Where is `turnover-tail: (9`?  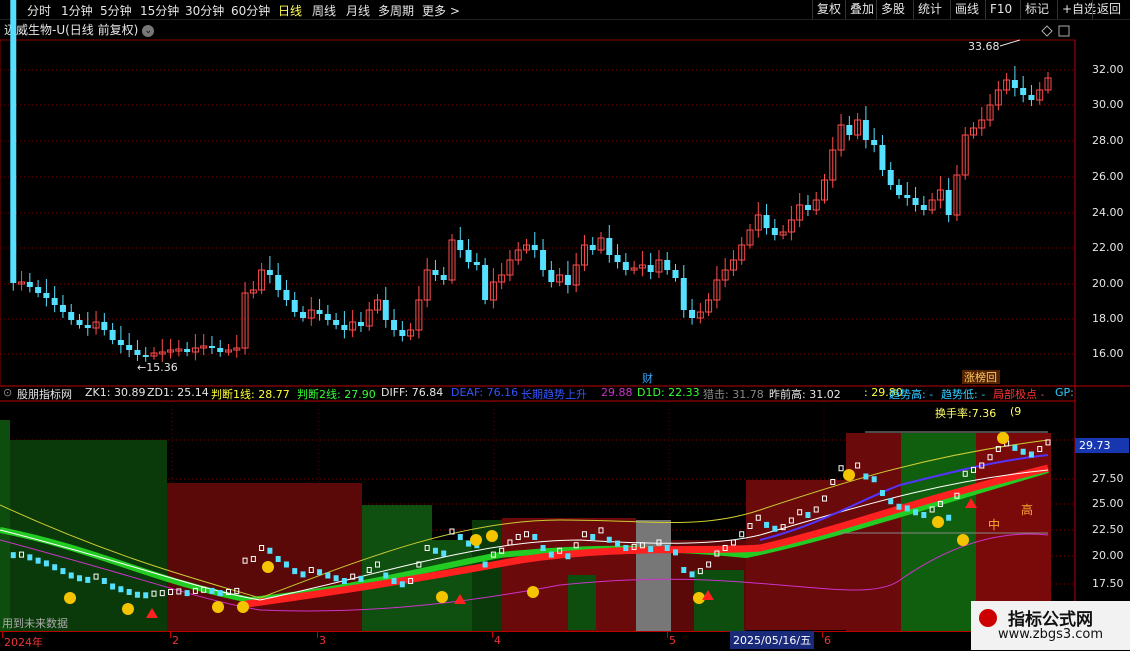
turnover-tail: (9 is located at coordinates (1016, 411).